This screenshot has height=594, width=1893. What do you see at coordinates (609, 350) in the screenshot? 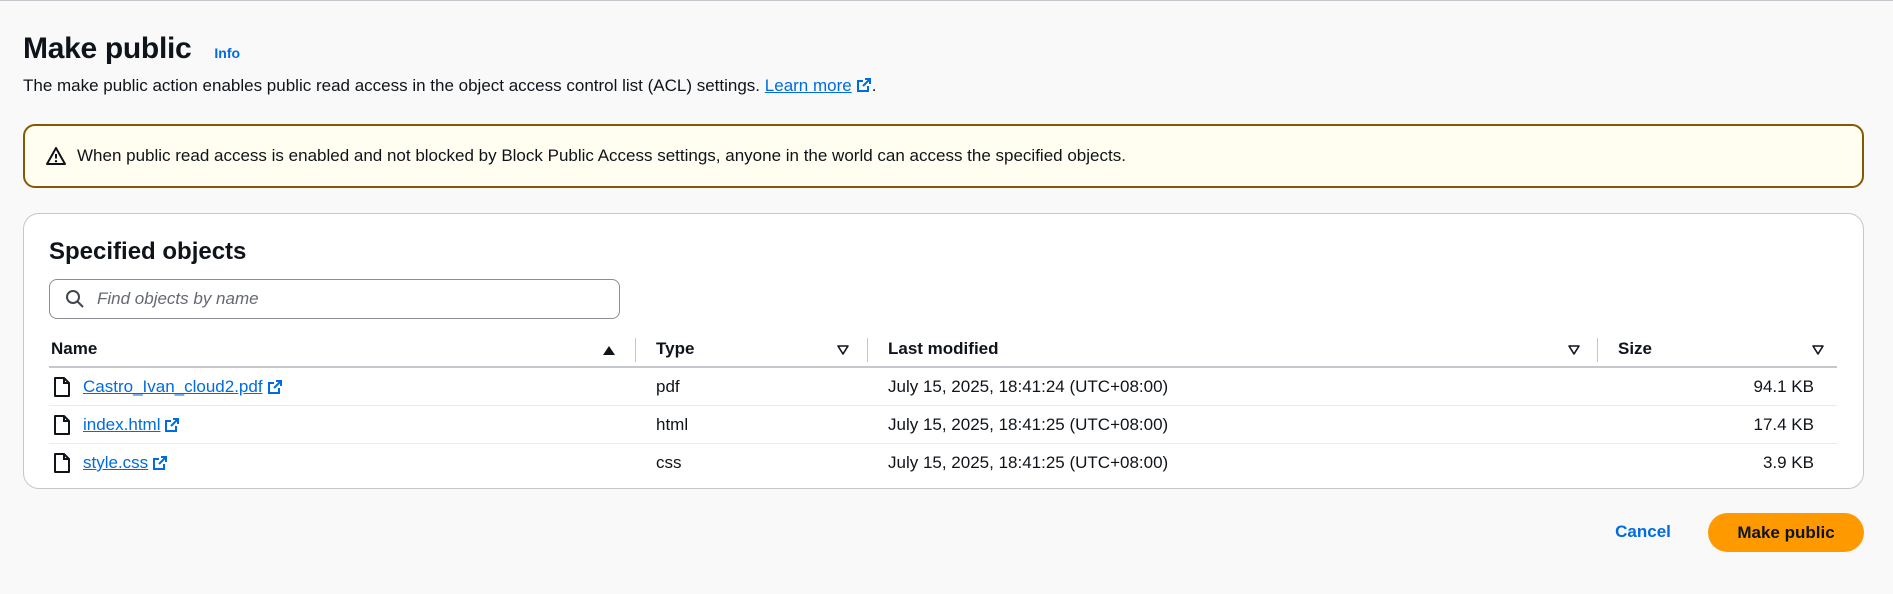
I see `sort-ascending-icon` at bounding box center [609, 350].